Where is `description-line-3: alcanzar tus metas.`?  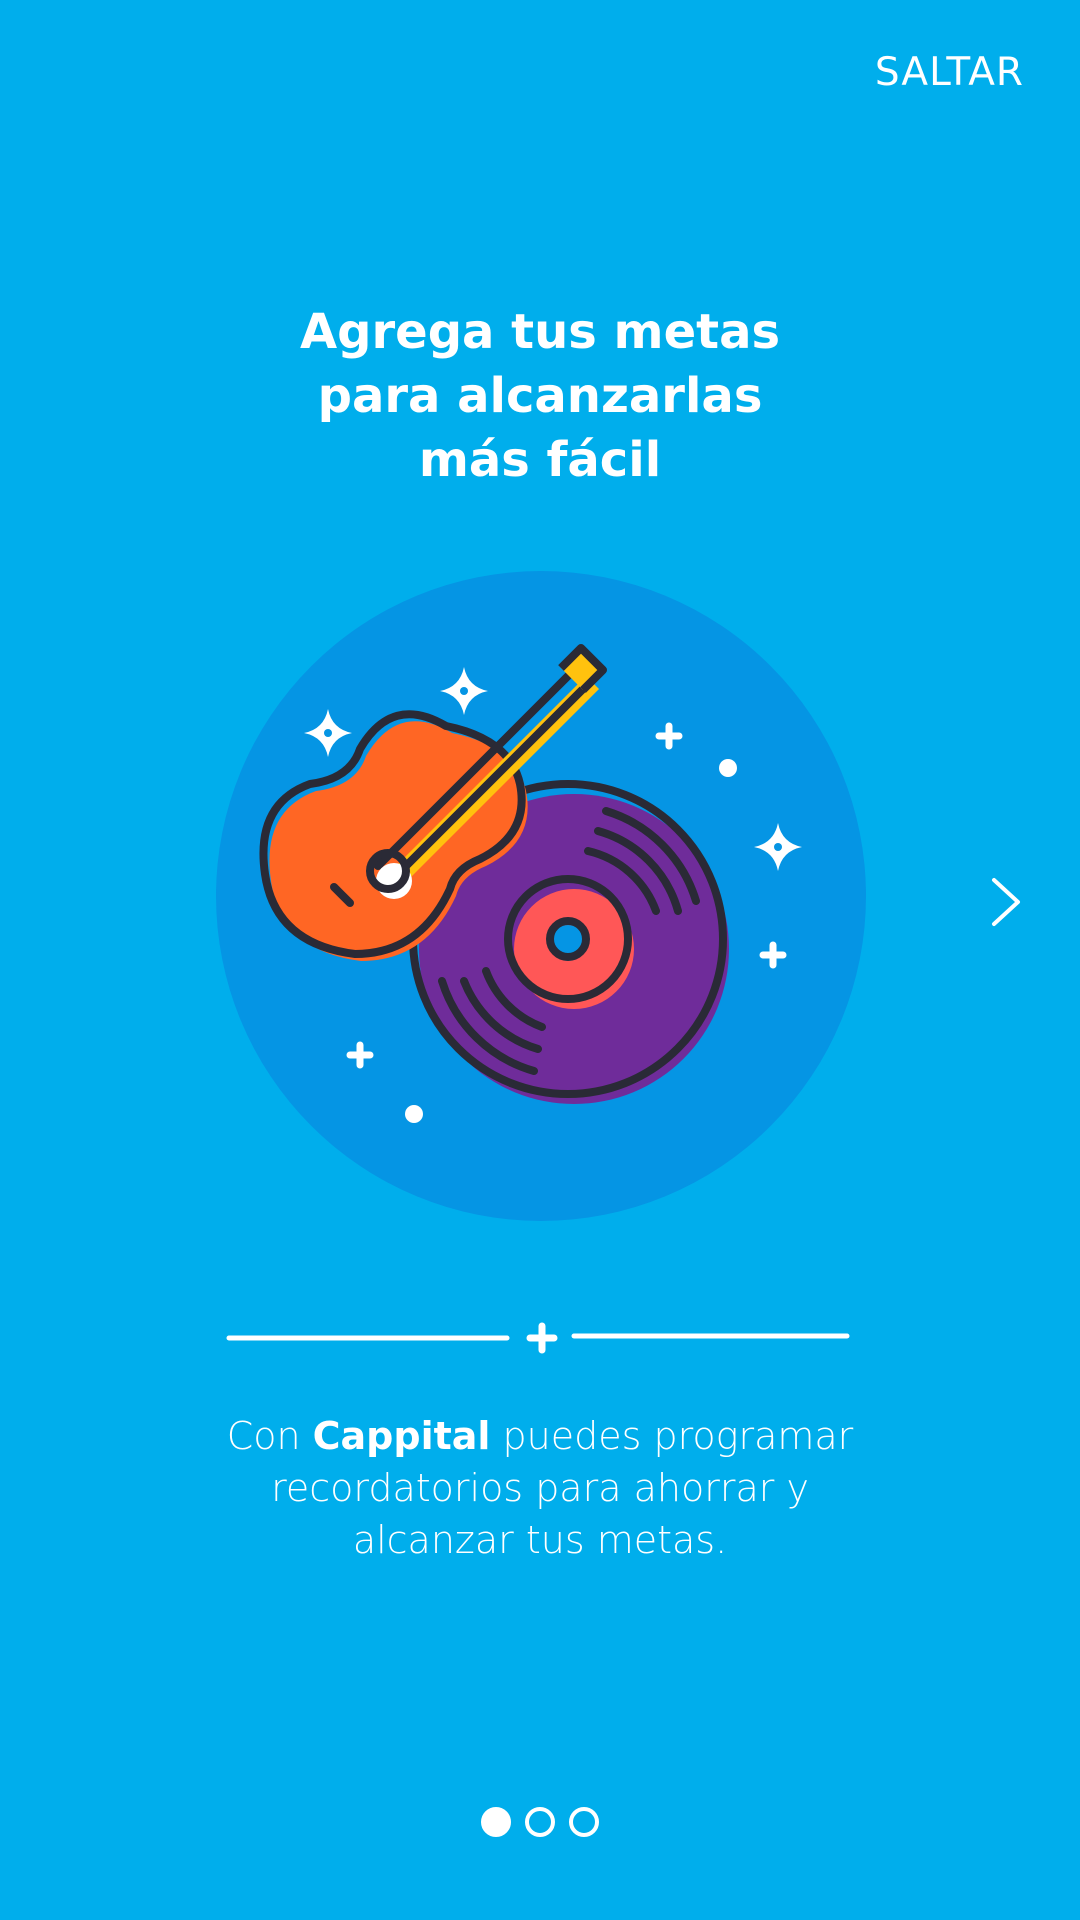 description-line-3: alcanzar tus metas. is located at coordinates (540, 1540).